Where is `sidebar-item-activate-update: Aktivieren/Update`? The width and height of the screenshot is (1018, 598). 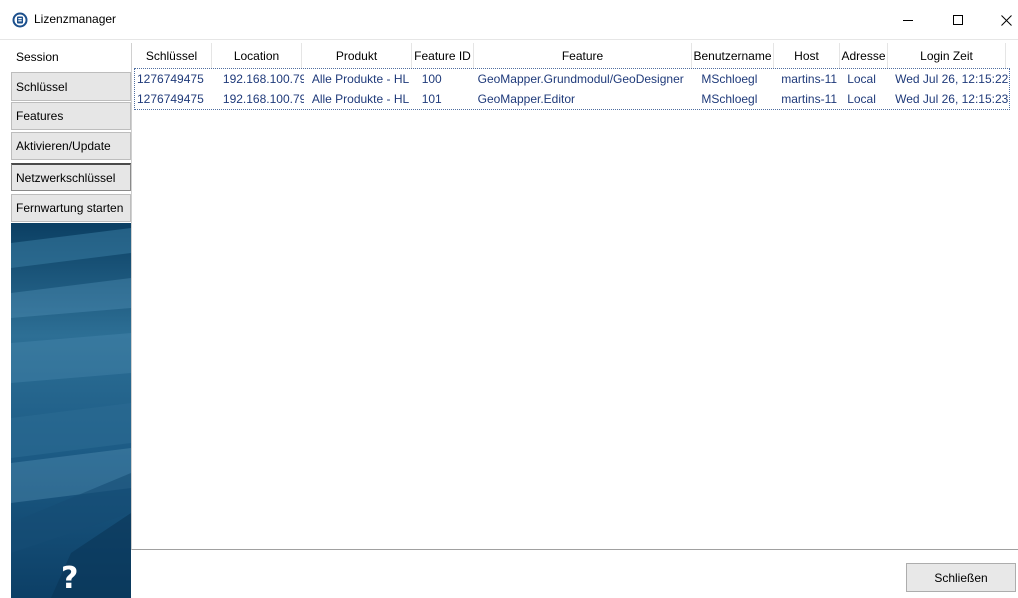 sidebar-item-activate-update: Aktivieren/Update is located at coordinates (71, 146).